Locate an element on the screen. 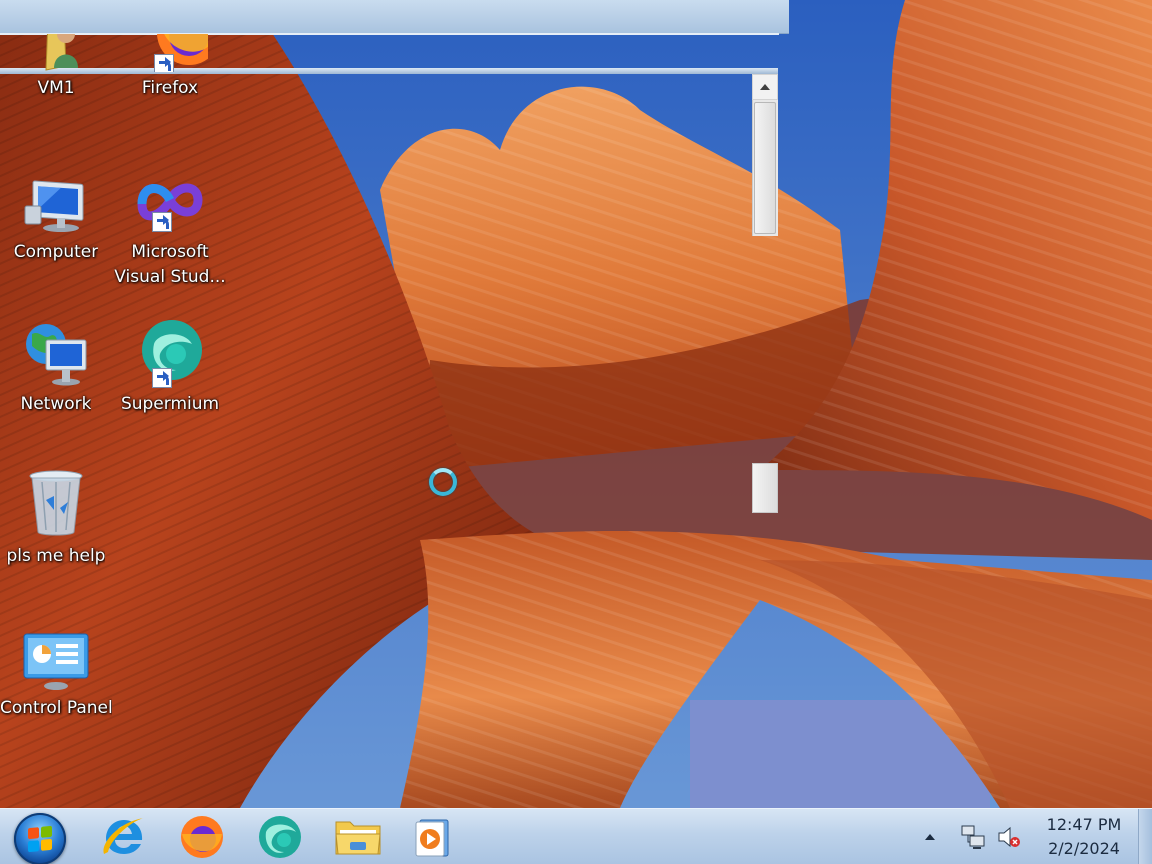  desktop-icon-firefox: Firefox is located at coordinates (170, 67).